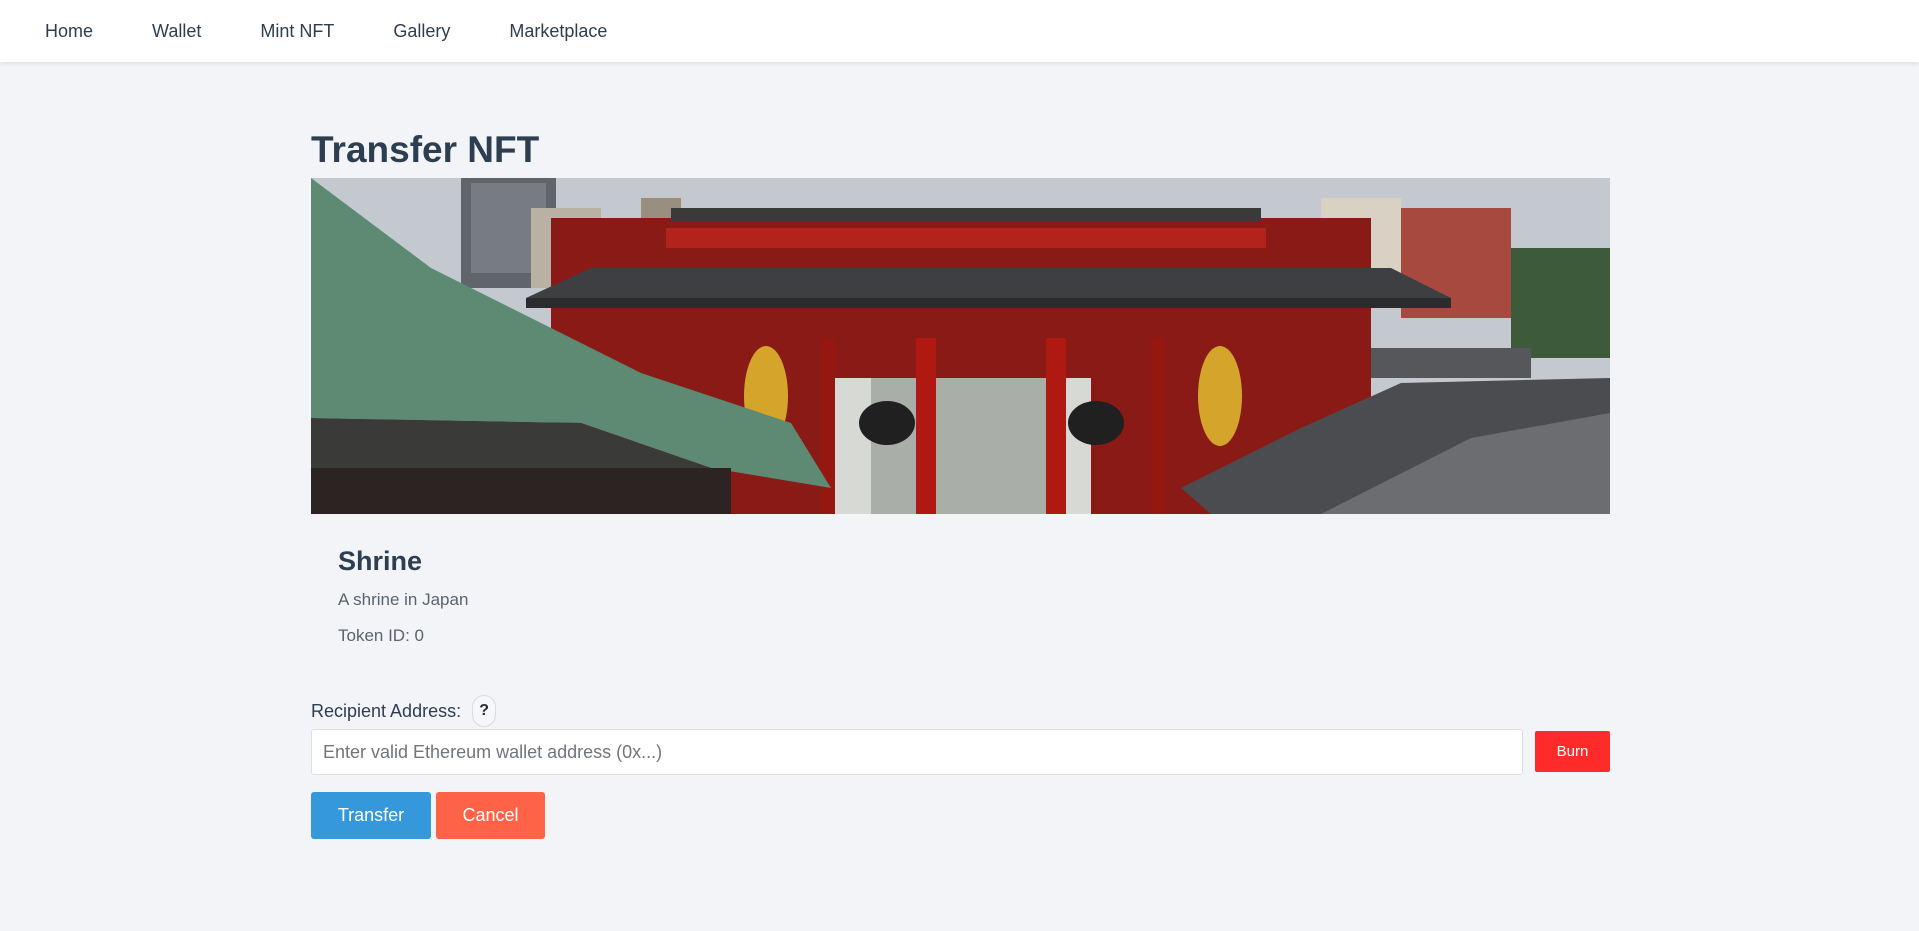 The height and width of the screenshot is (931, 1919). What do you see at coordinates (381, 635) in the screenshot?
I see `nft-token-id: Token ID: 0` at bounding box center [381, 635].